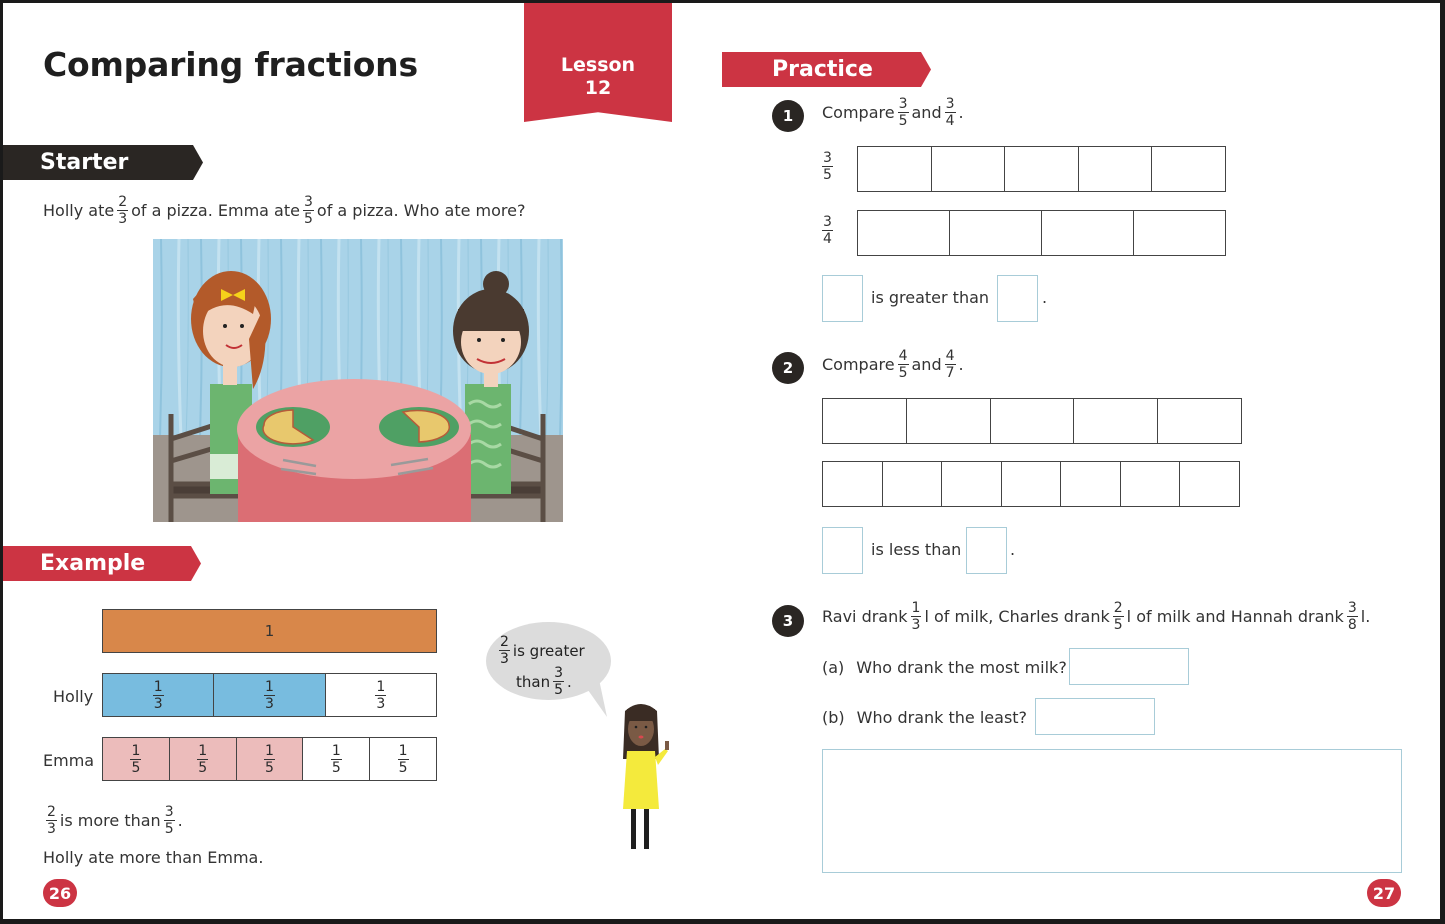 This screenshot has width=1445, height=924. I want to click on whole-bar-label: 1, so click(269, 631).